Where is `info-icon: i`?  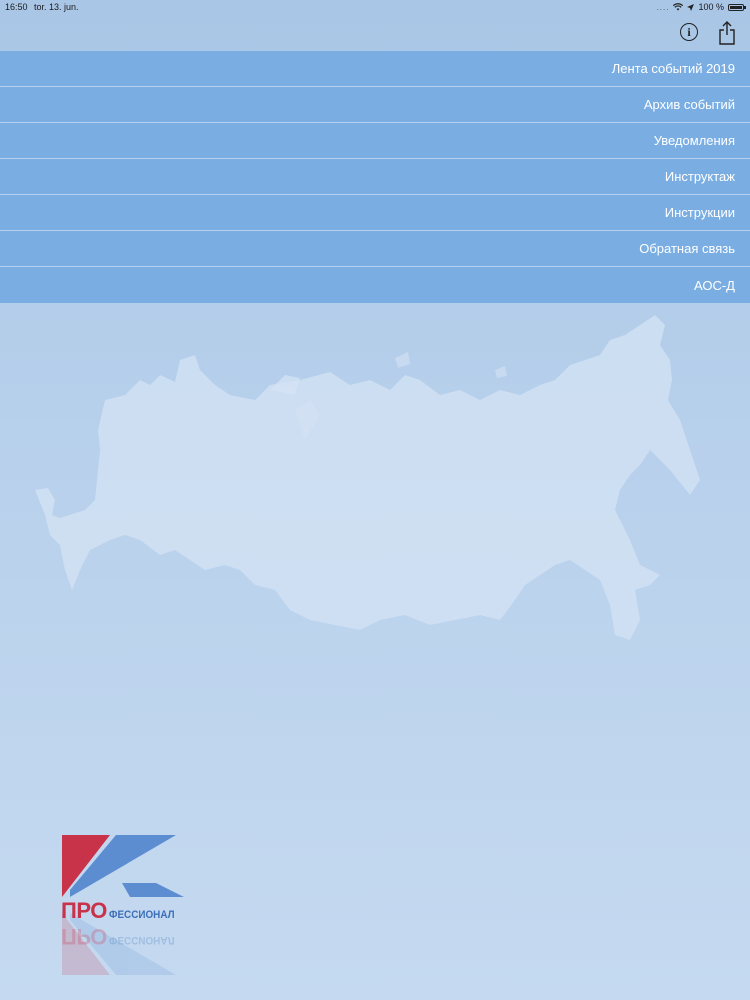 info-icon: i is located at coordinates (689, 31).